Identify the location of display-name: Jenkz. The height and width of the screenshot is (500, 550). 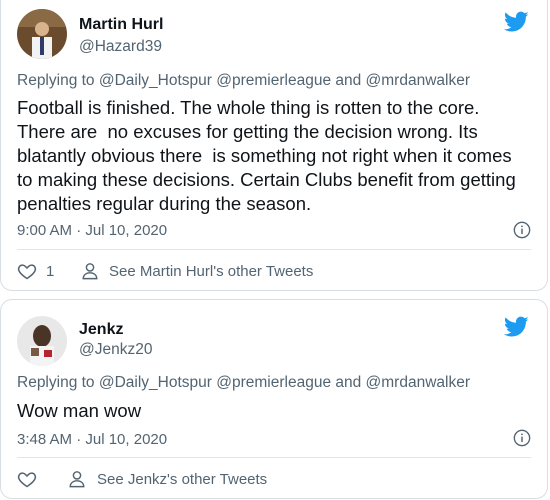
(101, 330).